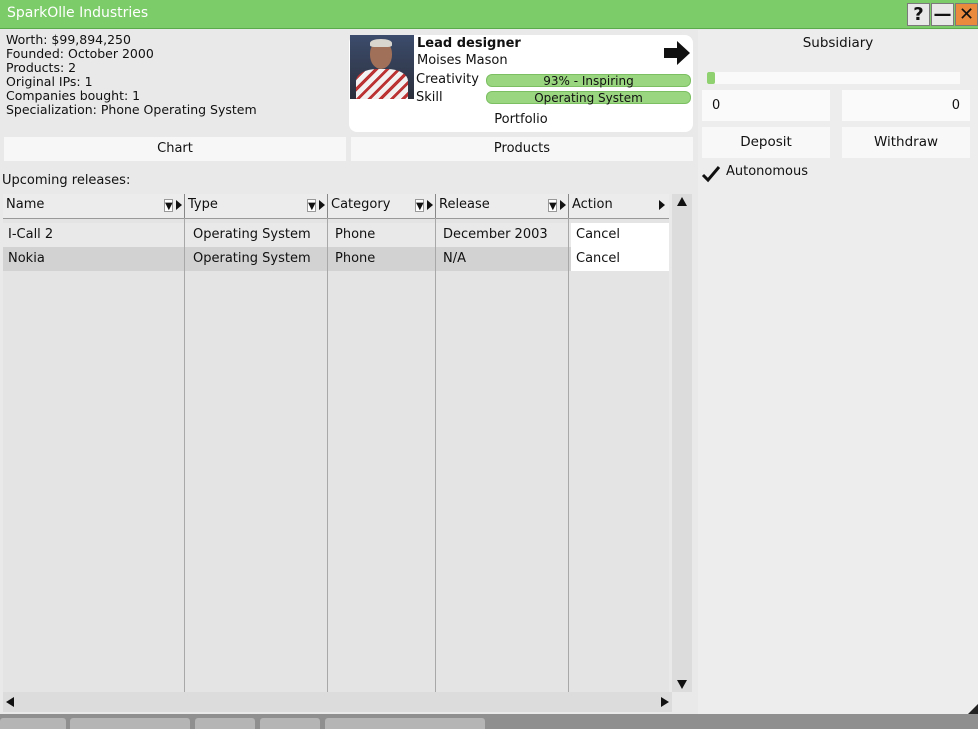 The height and width of the screenshot is (729, 978). What do you see at coordinates (41, 67) in the screenshot?
I see `products-count-text: Products: 2` at bounding box center [41, 67].